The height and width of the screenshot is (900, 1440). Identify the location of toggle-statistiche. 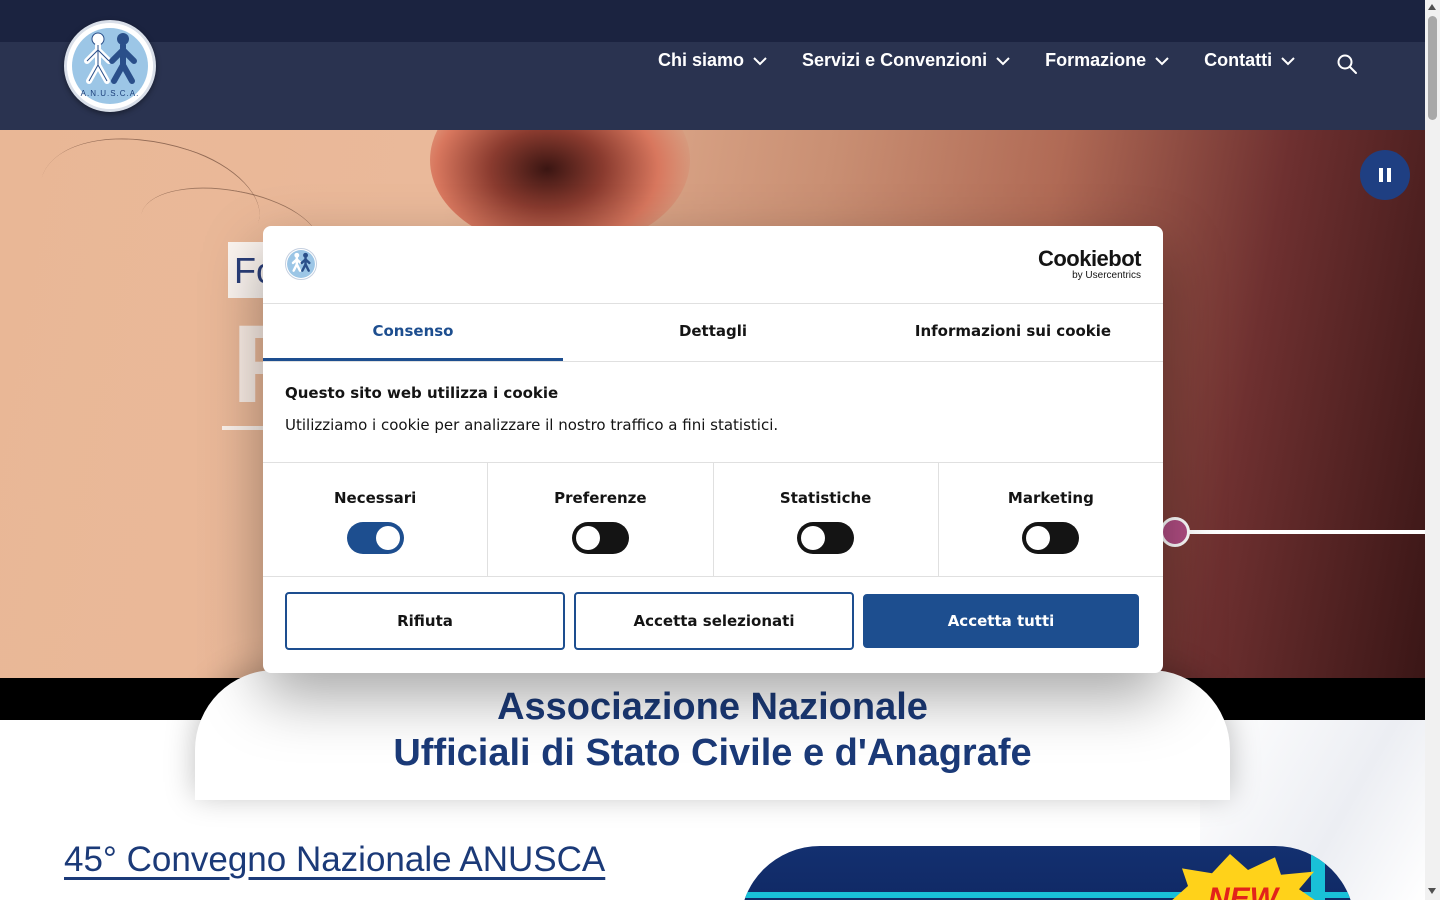
(826, 538).